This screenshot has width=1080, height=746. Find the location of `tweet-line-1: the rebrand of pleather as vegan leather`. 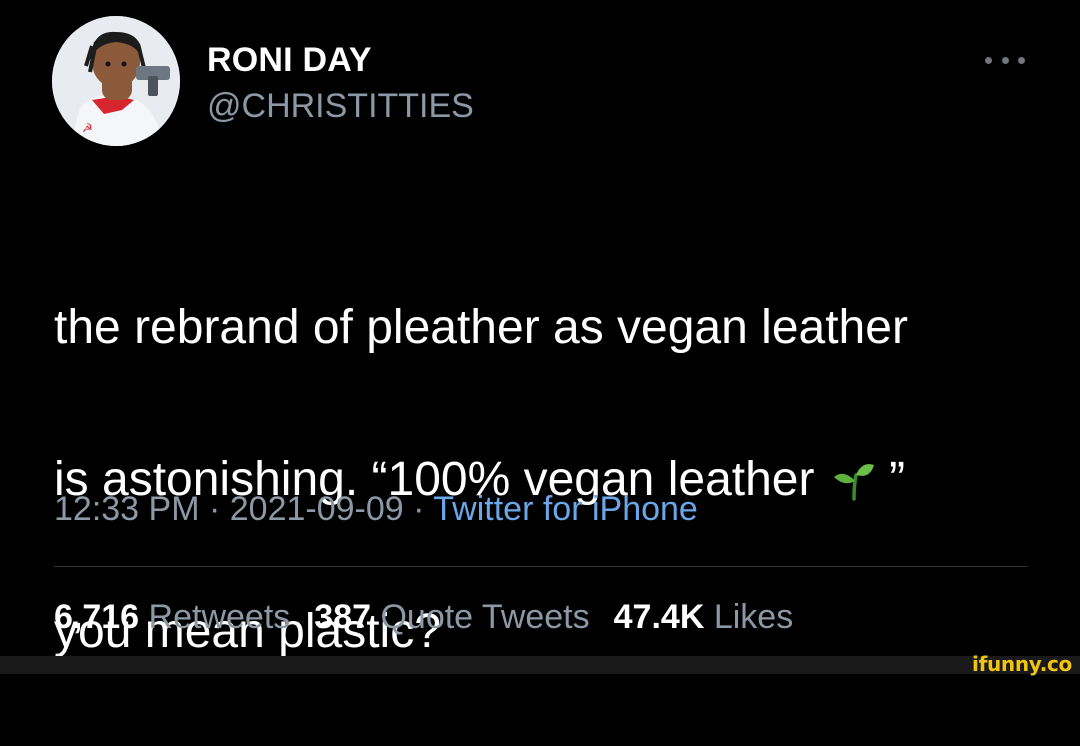

tweet-line-1: the rebrand of pleather as vegan leather is located at coordinates (481, 327).